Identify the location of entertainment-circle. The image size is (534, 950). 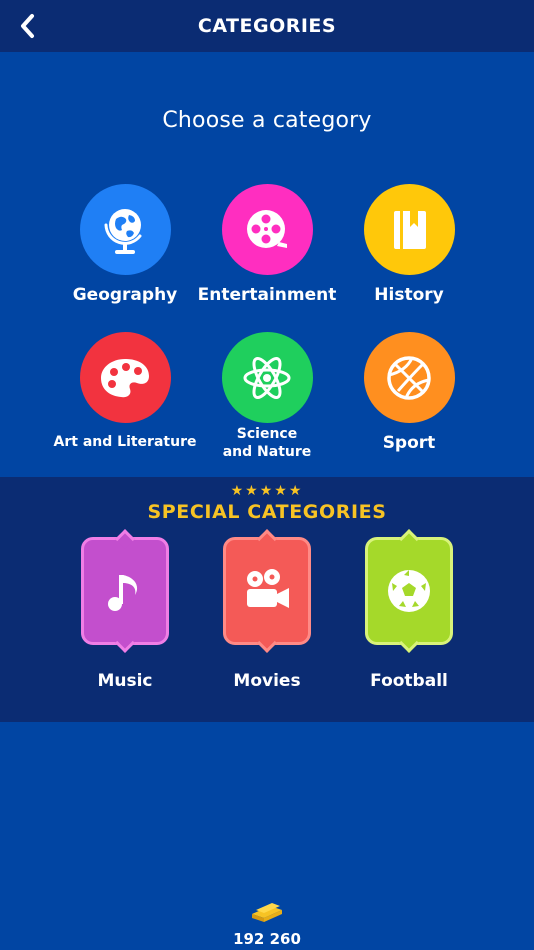
(267, 229).